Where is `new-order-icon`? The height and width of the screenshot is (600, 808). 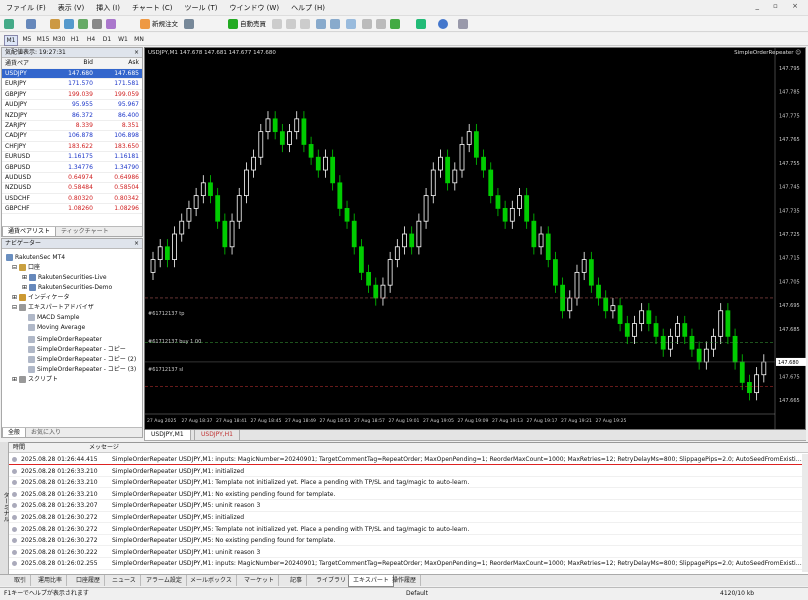 new-order-icon is located at coordinates (145, 24).